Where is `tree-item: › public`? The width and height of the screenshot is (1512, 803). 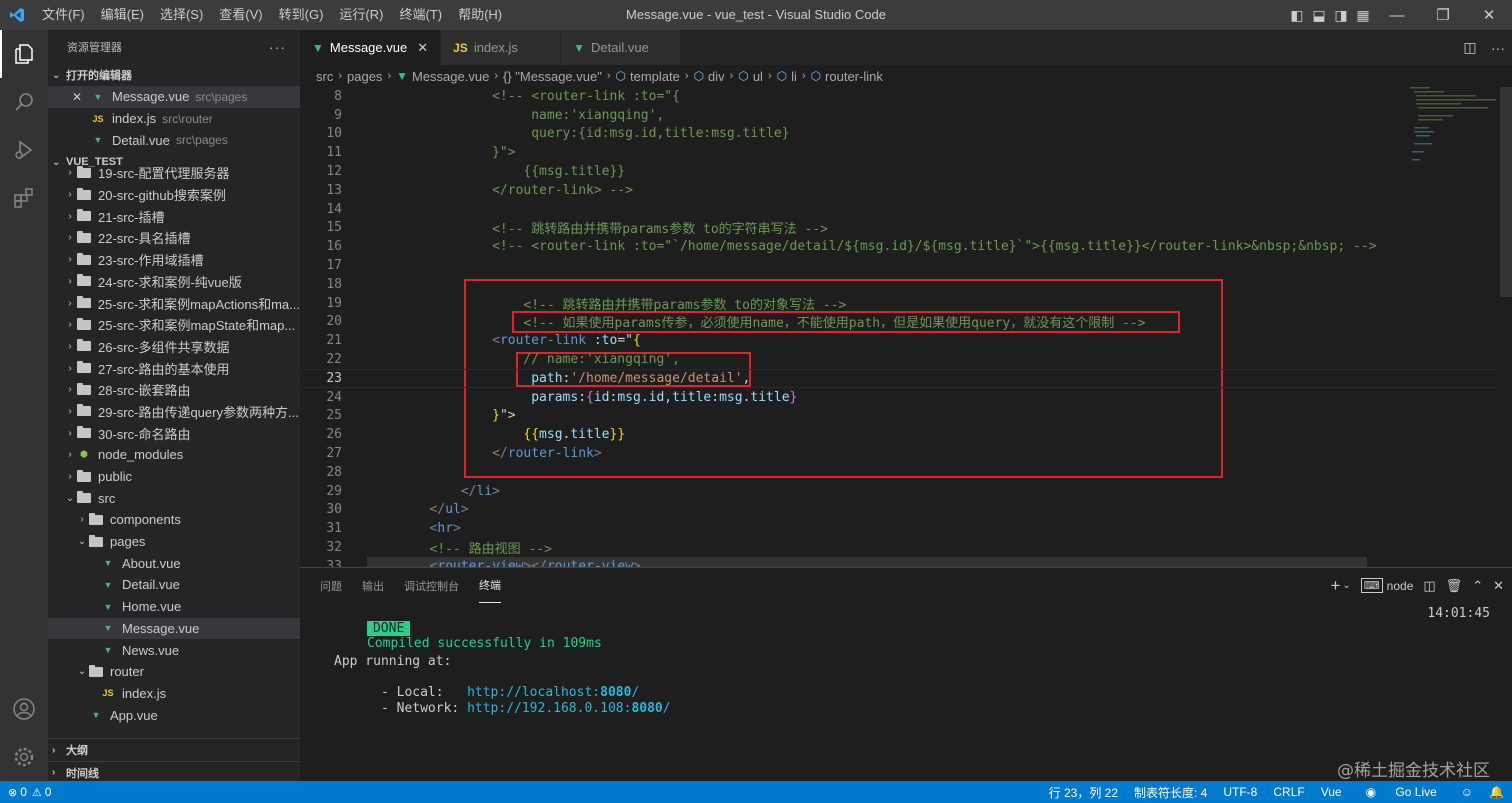
tree-item: › public is located at coordinates (174, 477).